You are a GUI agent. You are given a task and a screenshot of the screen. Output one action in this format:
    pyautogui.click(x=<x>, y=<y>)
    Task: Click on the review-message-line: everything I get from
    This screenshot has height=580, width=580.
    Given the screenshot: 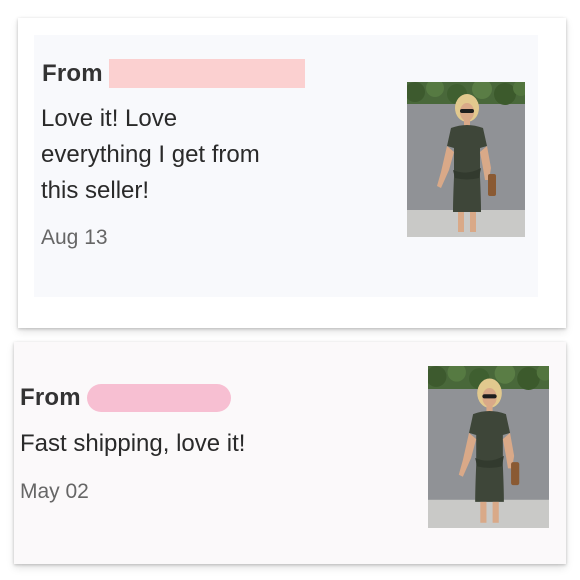 What is the action you would take?
    pyautogui.click(x=150, y=154)
    